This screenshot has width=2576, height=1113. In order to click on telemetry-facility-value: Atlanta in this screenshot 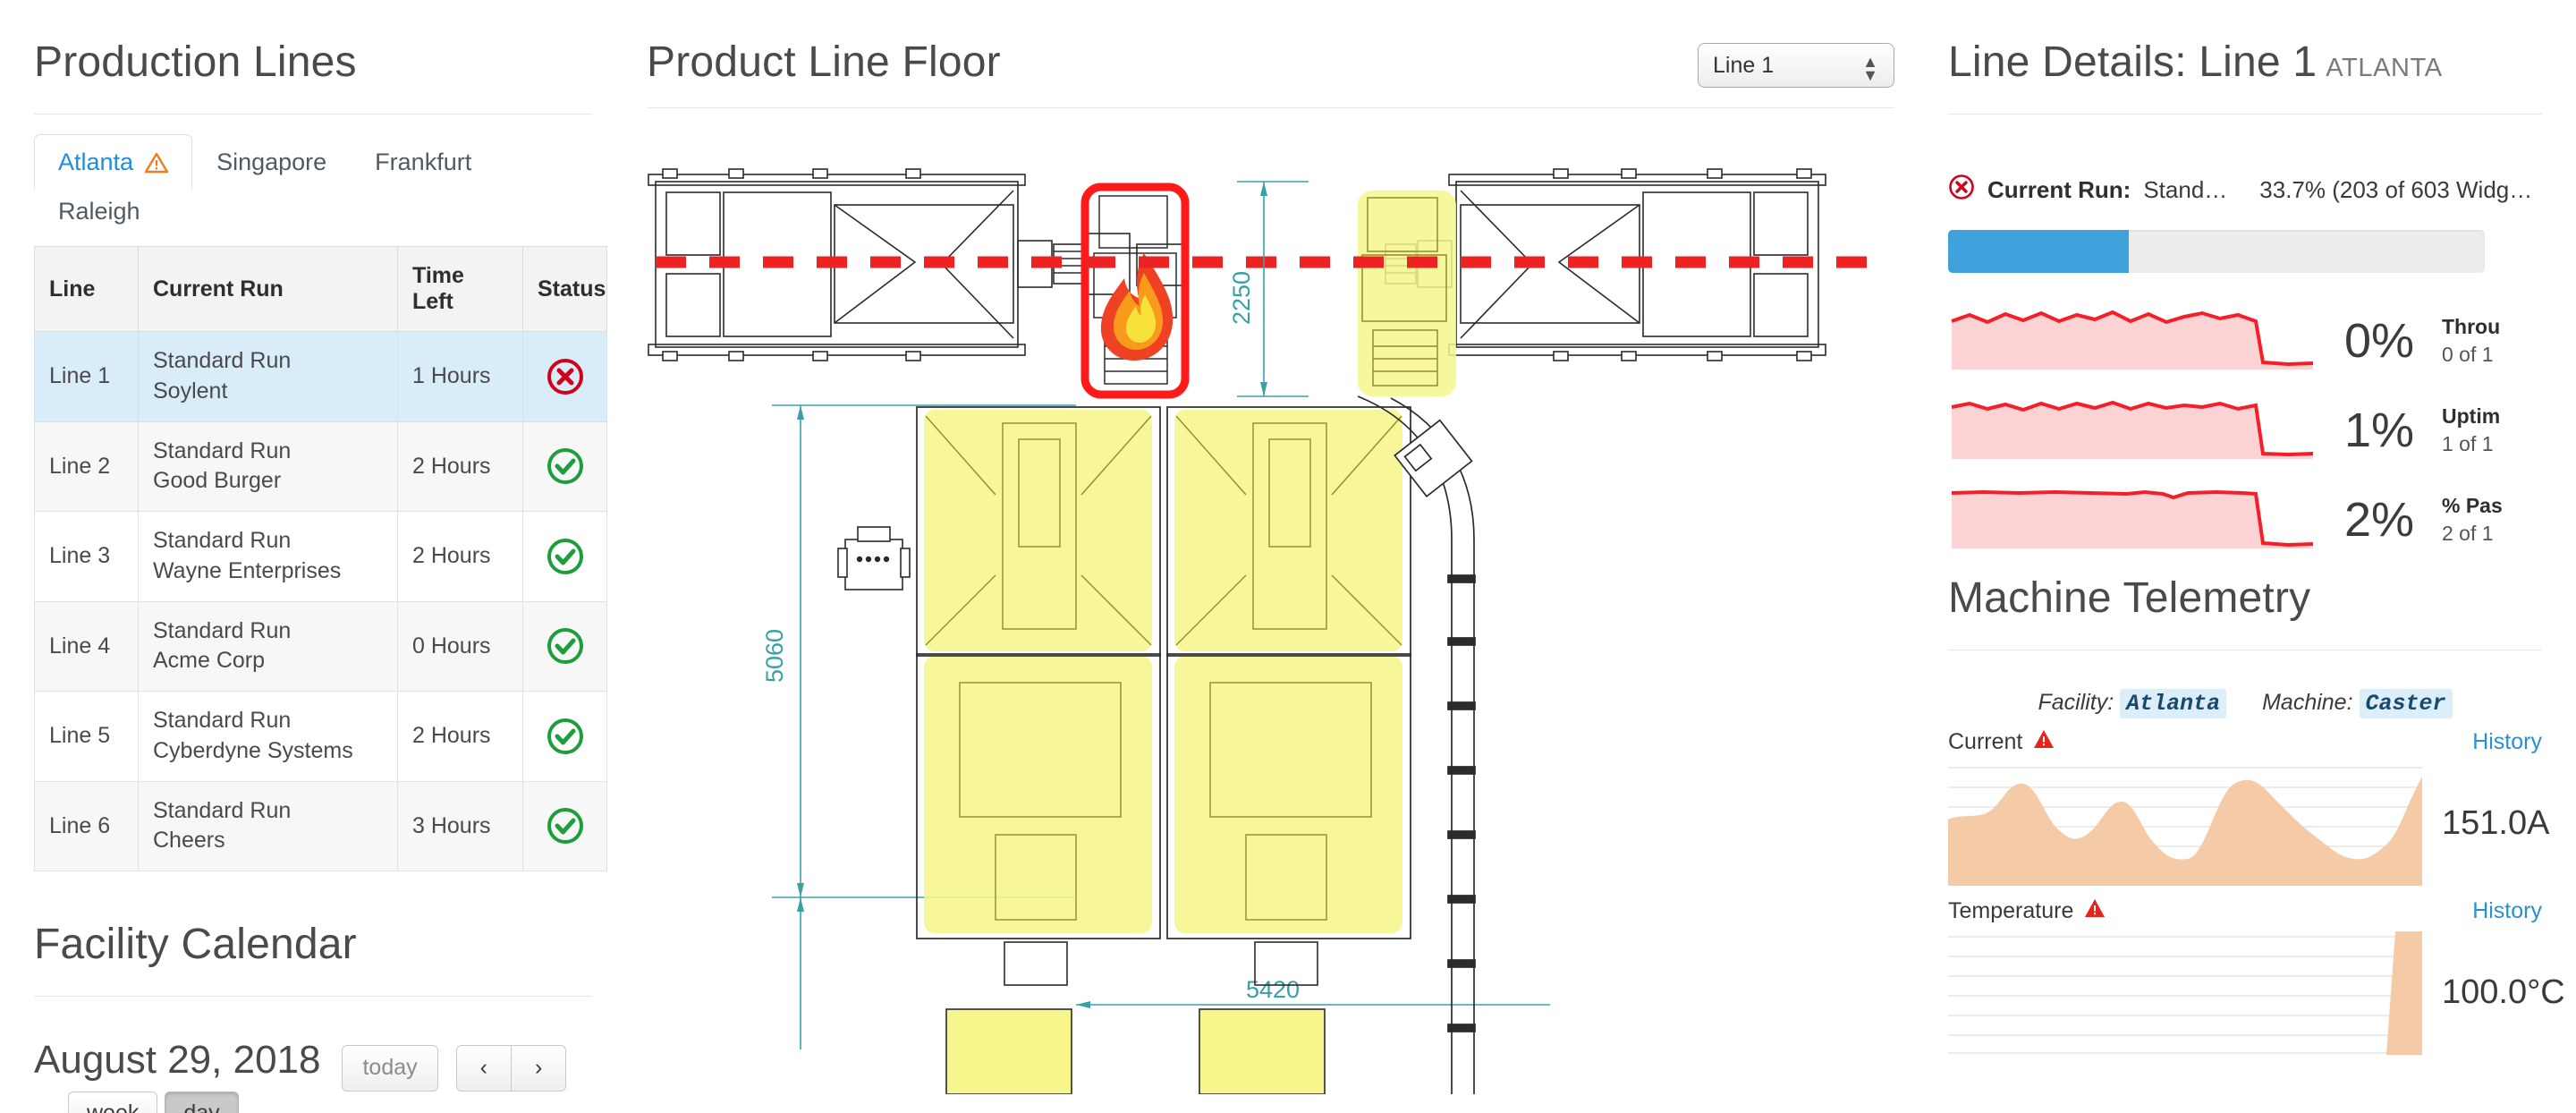, I will do `click(2173, 704)`.